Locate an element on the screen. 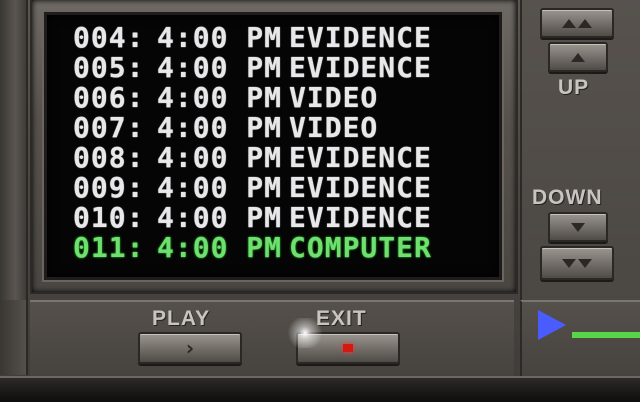  log-entry-selected: 011: 4:00 PM COMPUTER is located at coordinates (252, 248).